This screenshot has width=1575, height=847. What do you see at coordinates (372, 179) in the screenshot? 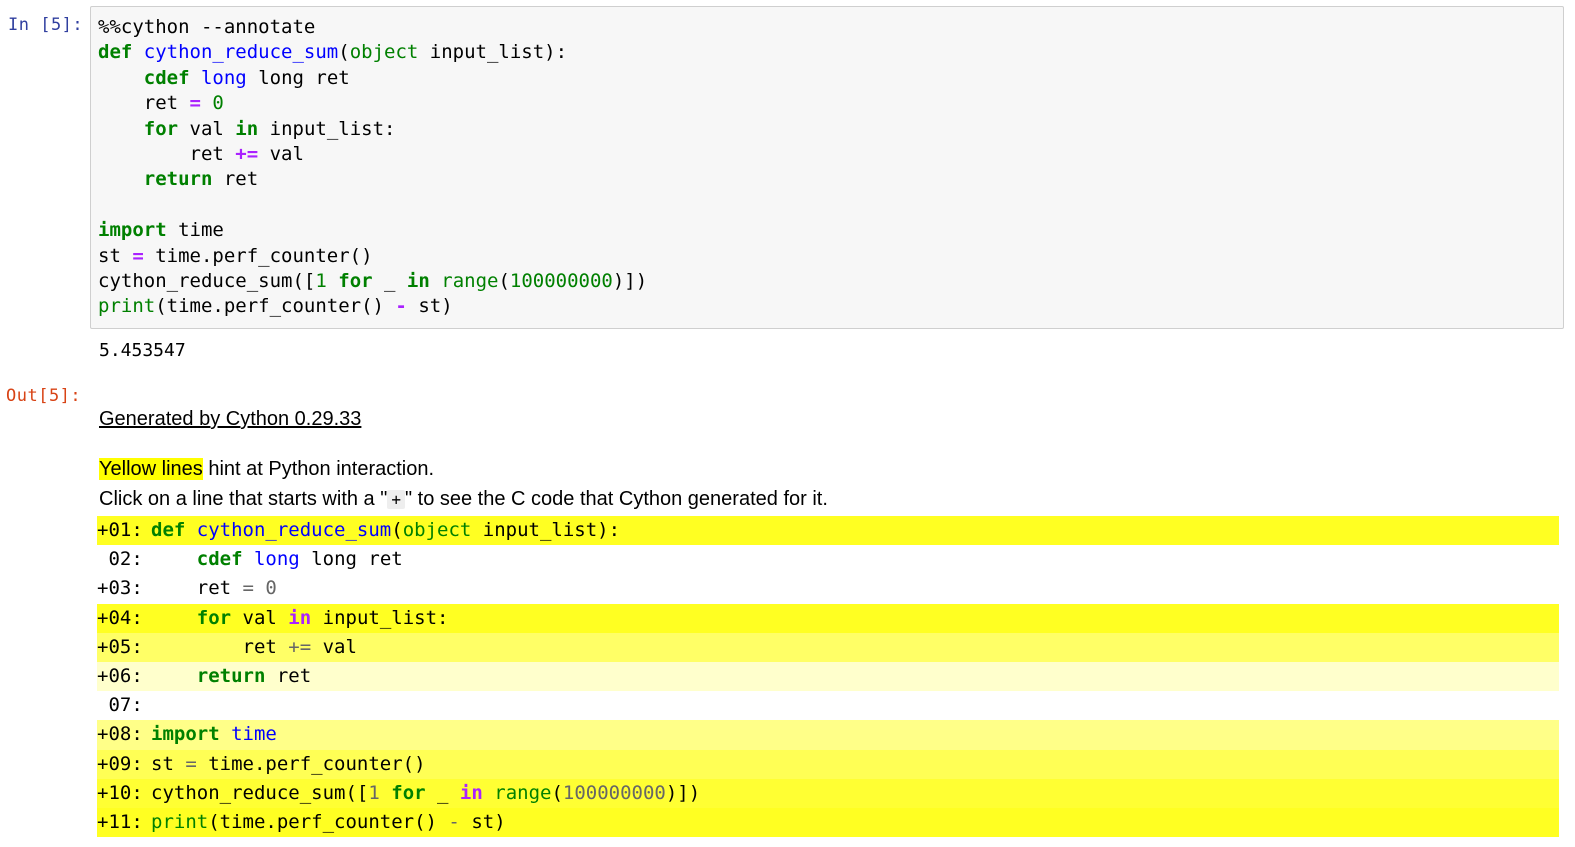
I see `code-line: return ret` at bounding box center [372, 179].